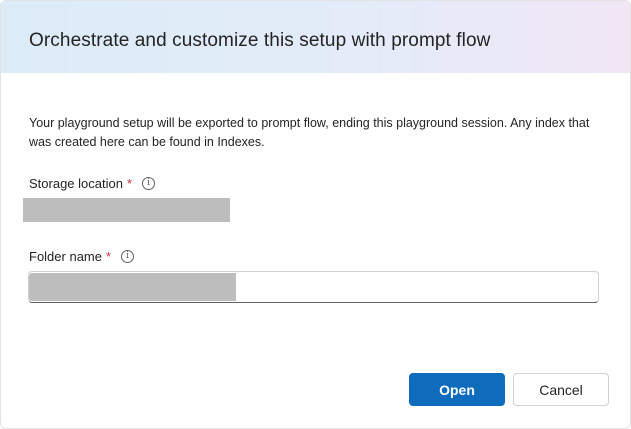 The width and height of the screenshot is (631, 429). Describe the element at coordinates (561, 389) in the screenshot. I see `cancel-button: Cancel` at that location.